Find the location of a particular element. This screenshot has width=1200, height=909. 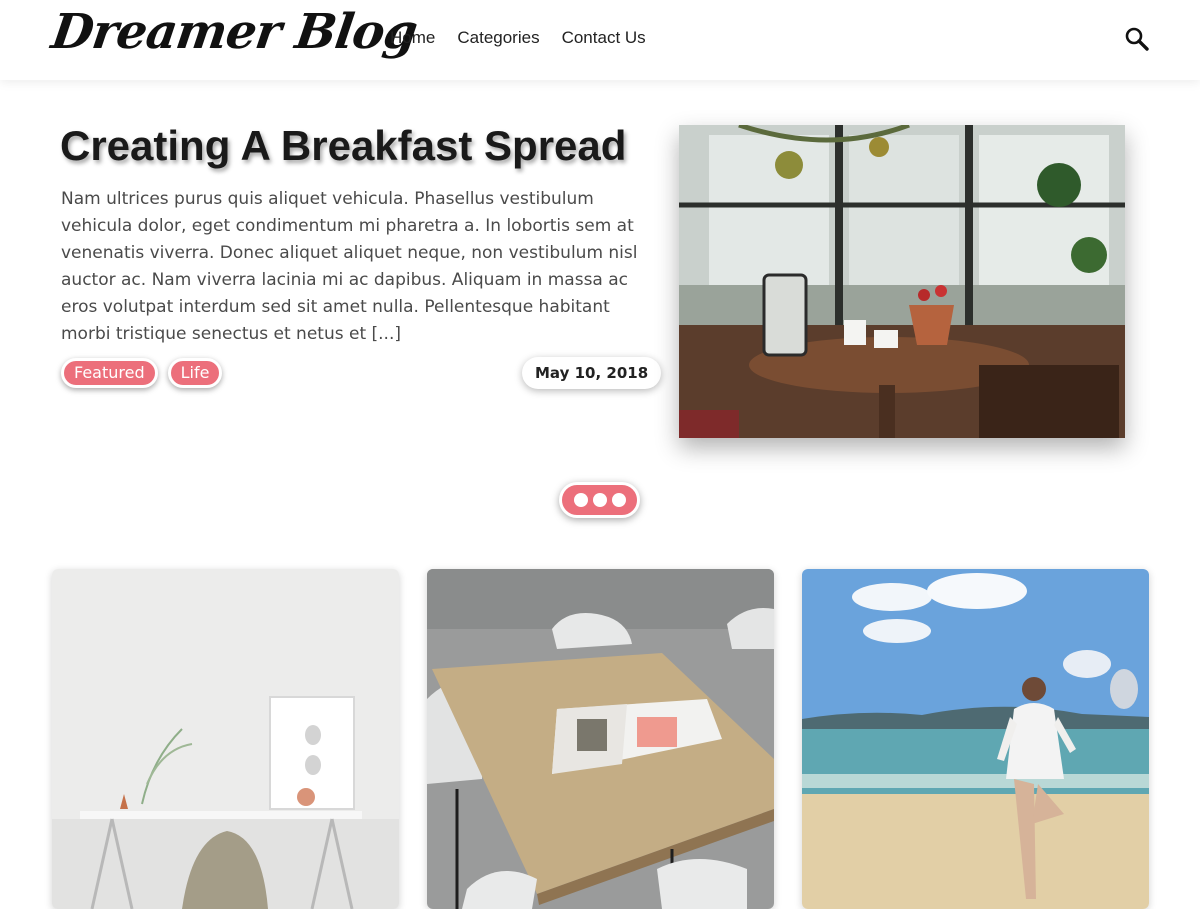

featured-post-date: May 10, 2018 is located at coordinates (592, 373).